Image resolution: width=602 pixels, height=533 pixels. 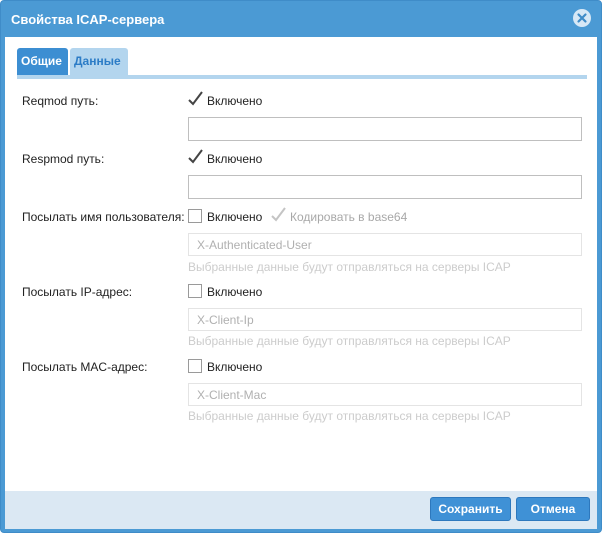 I want to click on dialog-footer: Сохранить Отмена, so click(x=301, y=510).